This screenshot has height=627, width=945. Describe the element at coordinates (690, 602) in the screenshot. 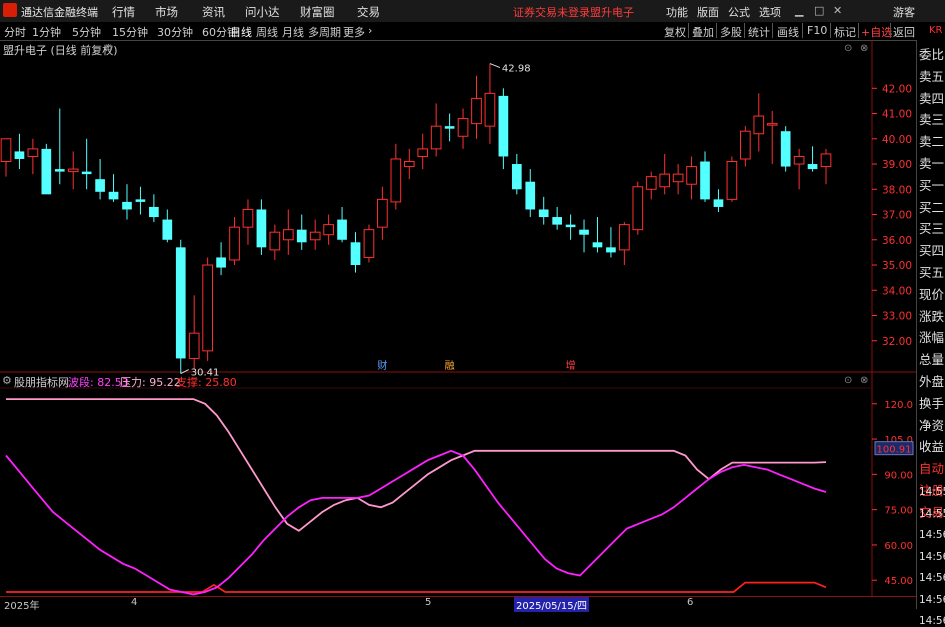

I see `date-label: 6` at that location.